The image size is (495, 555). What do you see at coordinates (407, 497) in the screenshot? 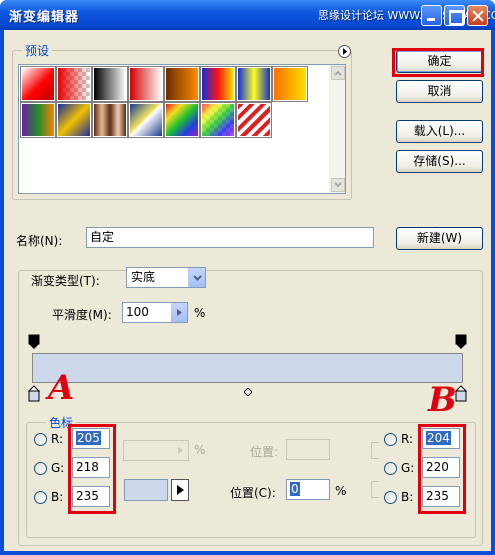
I see `b-label-right: B:` at bounding box center [407, 497].